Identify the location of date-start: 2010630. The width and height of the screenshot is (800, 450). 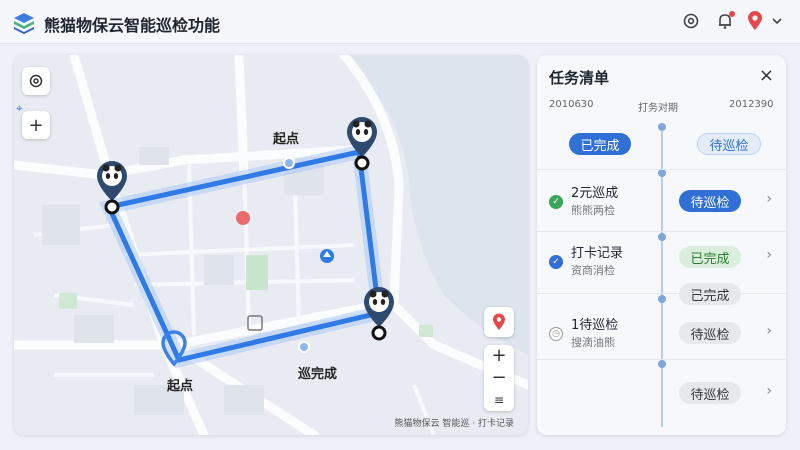
(571, 104).